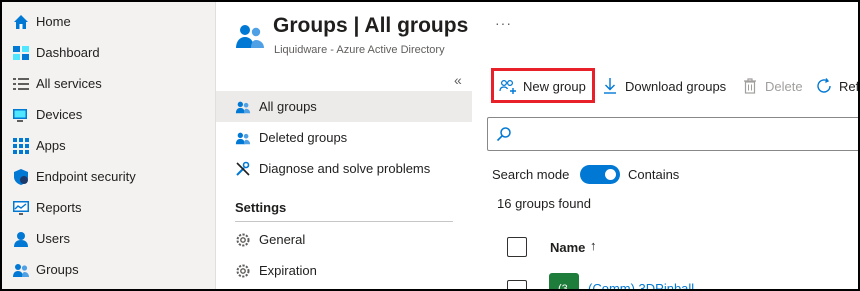 The height and width of the screenshot is (291, 860). Describe the element at coordinates (610, 86) in the screenshot. I see `download-icon` at that location.